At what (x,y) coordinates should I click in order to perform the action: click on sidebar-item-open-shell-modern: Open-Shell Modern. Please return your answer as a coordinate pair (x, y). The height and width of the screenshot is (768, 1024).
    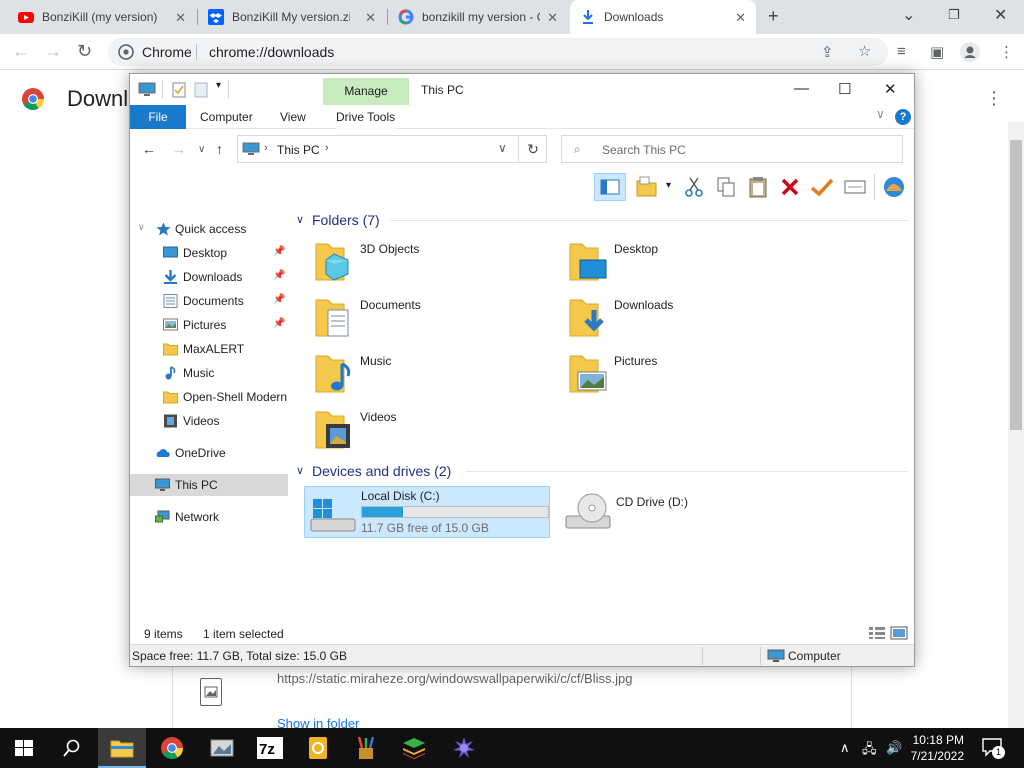
    Looking at the image, I should click on (209, 397).